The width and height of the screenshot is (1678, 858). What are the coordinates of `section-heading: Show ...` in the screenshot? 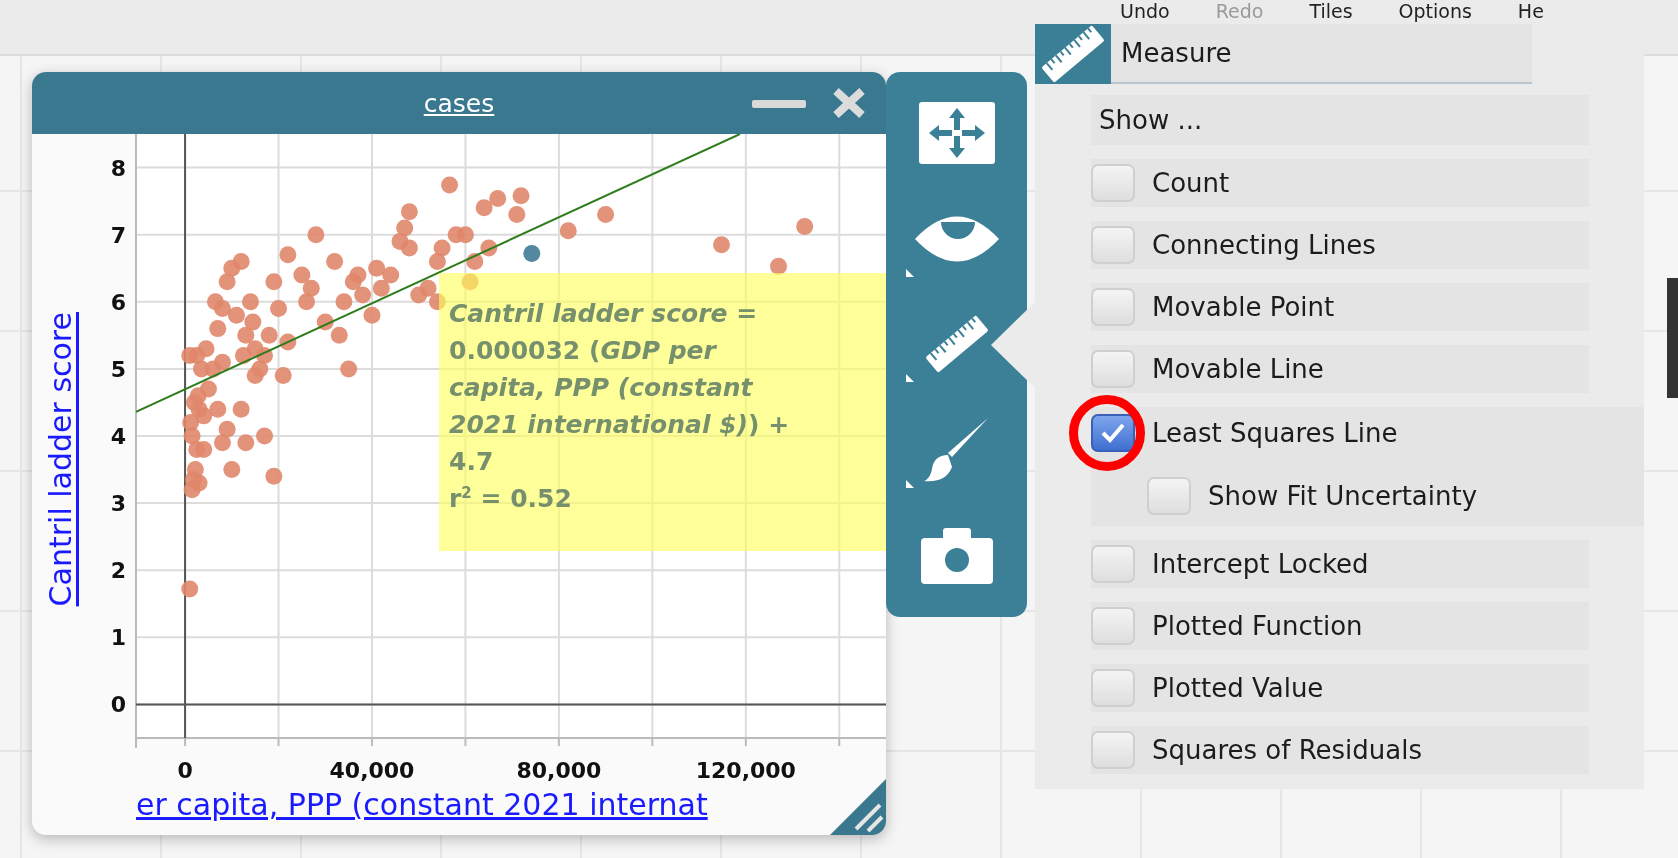 It's located at (1150, 120).